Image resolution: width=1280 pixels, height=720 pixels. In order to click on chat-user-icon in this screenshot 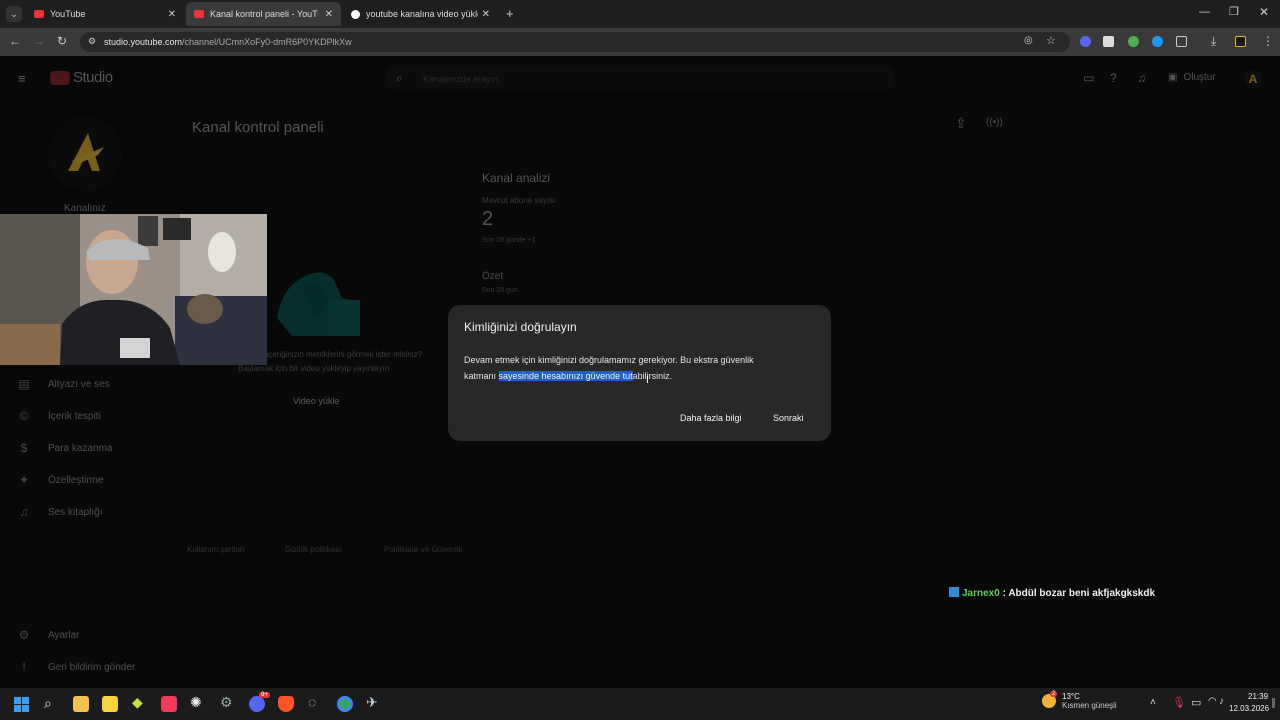, I will do `click(954, 592)`.